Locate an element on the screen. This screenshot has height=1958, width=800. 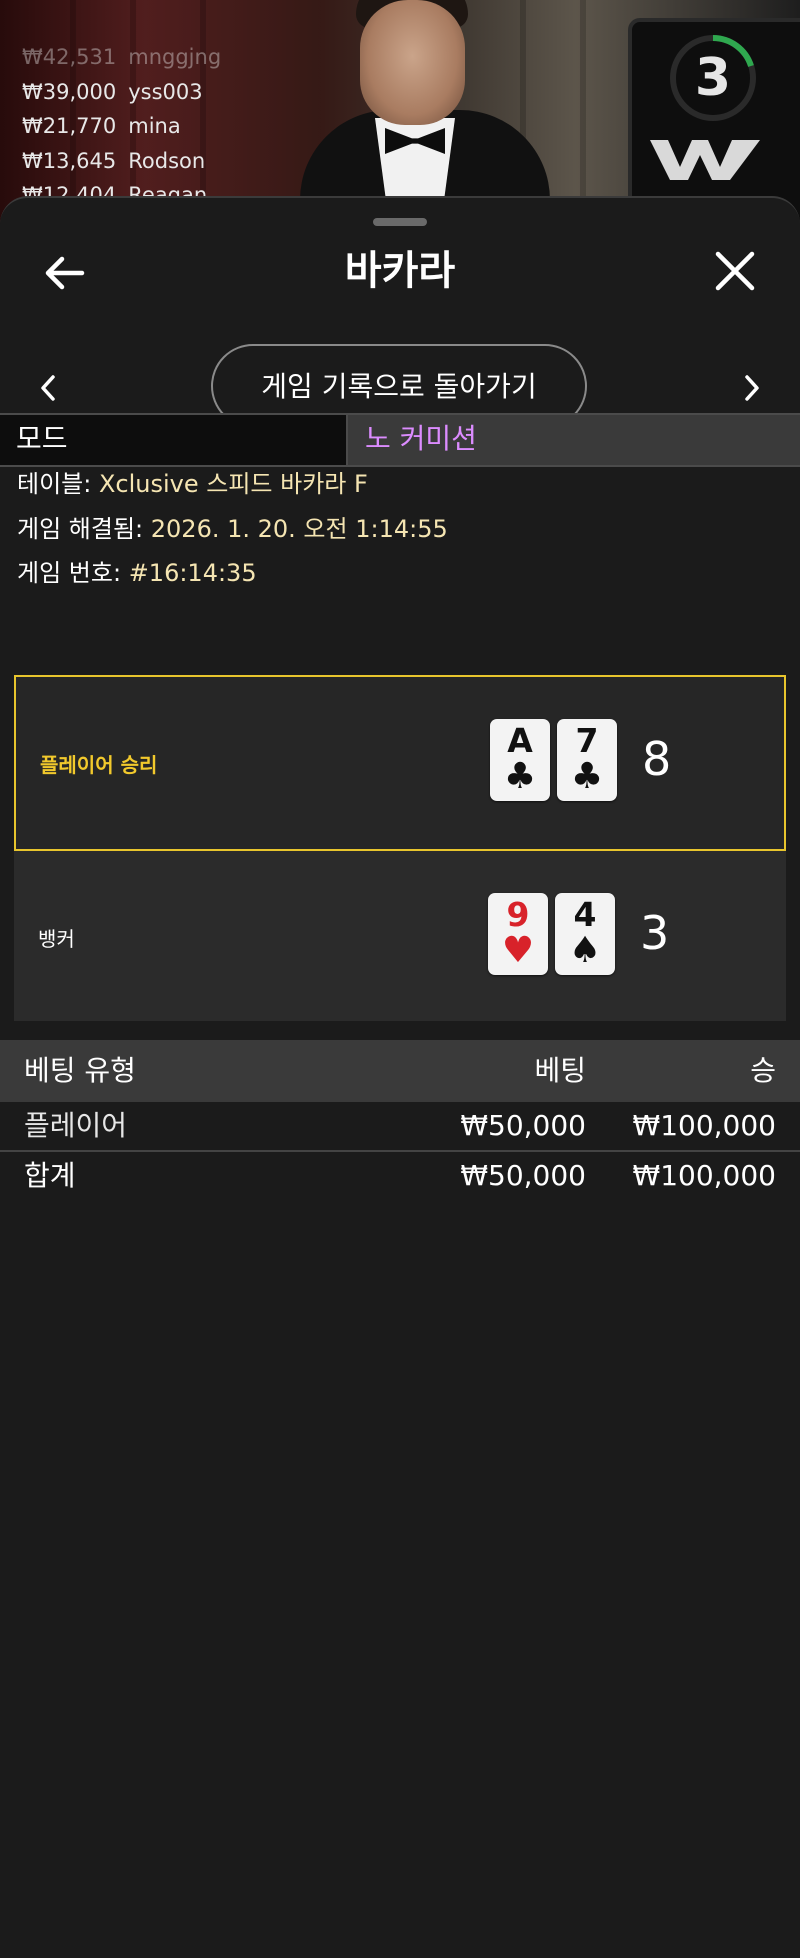
total-row: 합계 ₩50,000 ₩100,000 is located at coordinates (400, 1176).